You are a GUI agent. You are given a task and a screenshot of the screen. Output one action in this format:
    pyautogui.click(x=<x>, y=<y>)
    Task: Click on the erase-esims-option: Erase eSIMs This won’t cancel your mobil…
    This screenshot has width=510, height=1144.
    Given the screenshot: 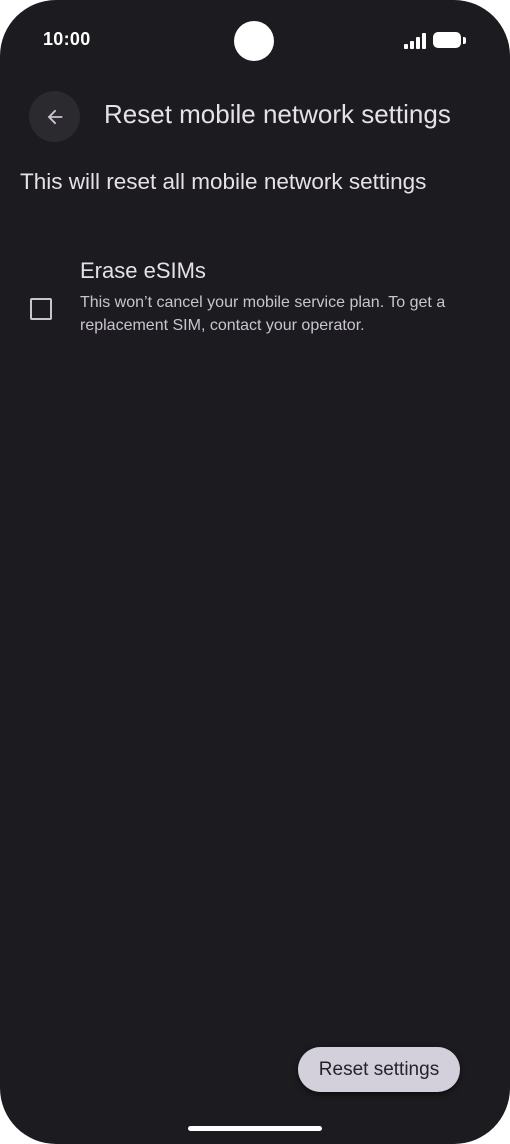 What is the action you would take?
    pyautogui.click(x=255, y=299)
    